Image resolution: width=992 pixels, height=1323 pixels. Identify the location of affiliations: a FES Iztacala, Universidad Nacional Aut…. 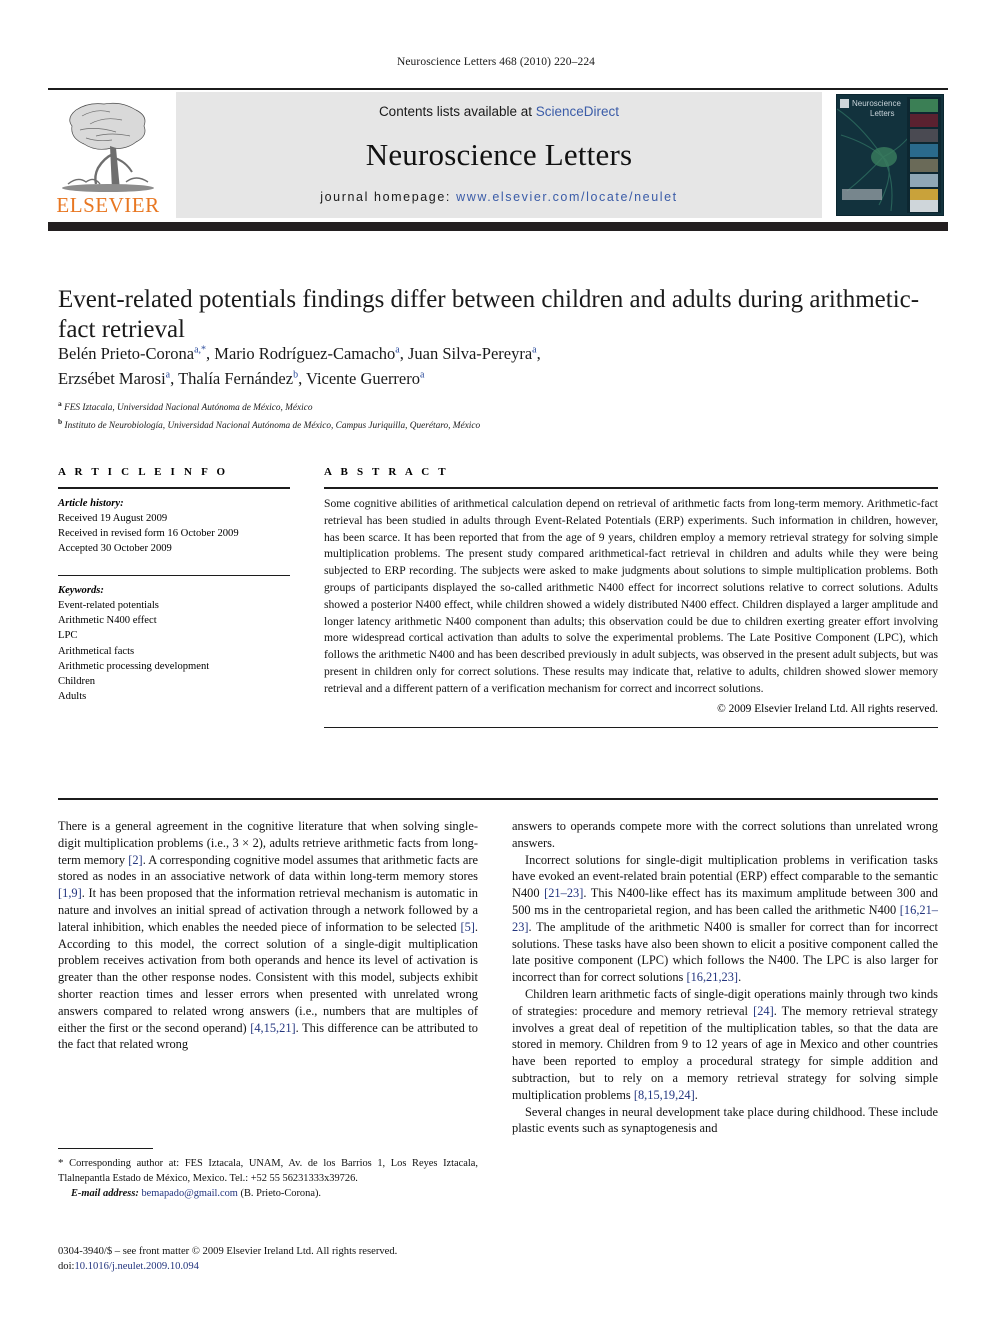
(498, 415).